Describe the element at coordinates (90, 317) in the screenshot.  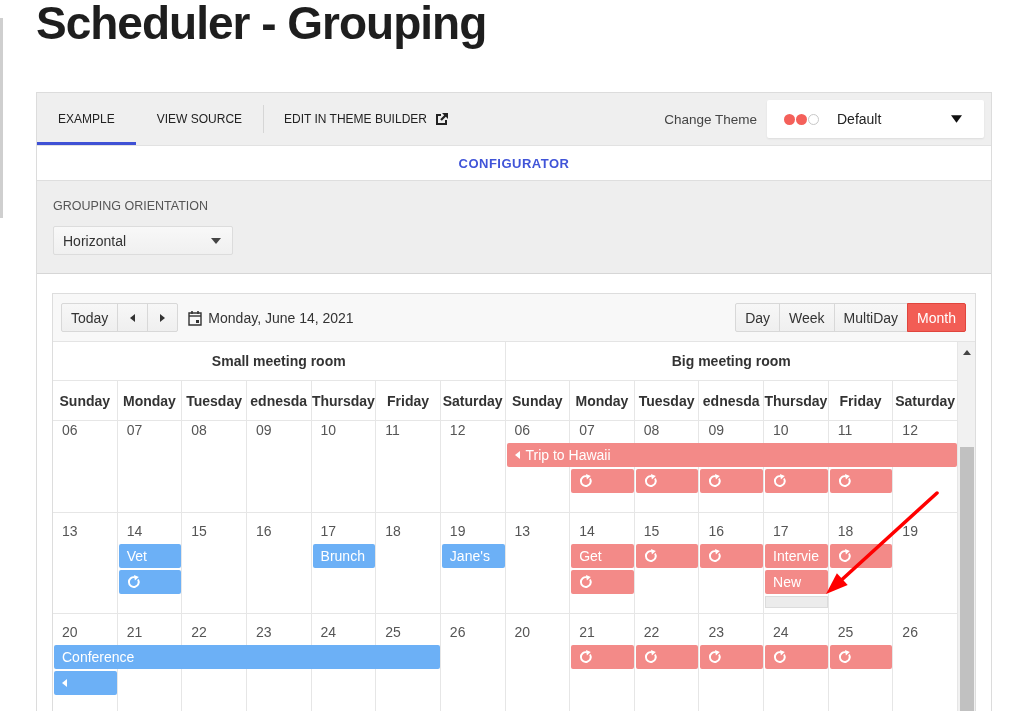
I see `today-button: Today` at that location.